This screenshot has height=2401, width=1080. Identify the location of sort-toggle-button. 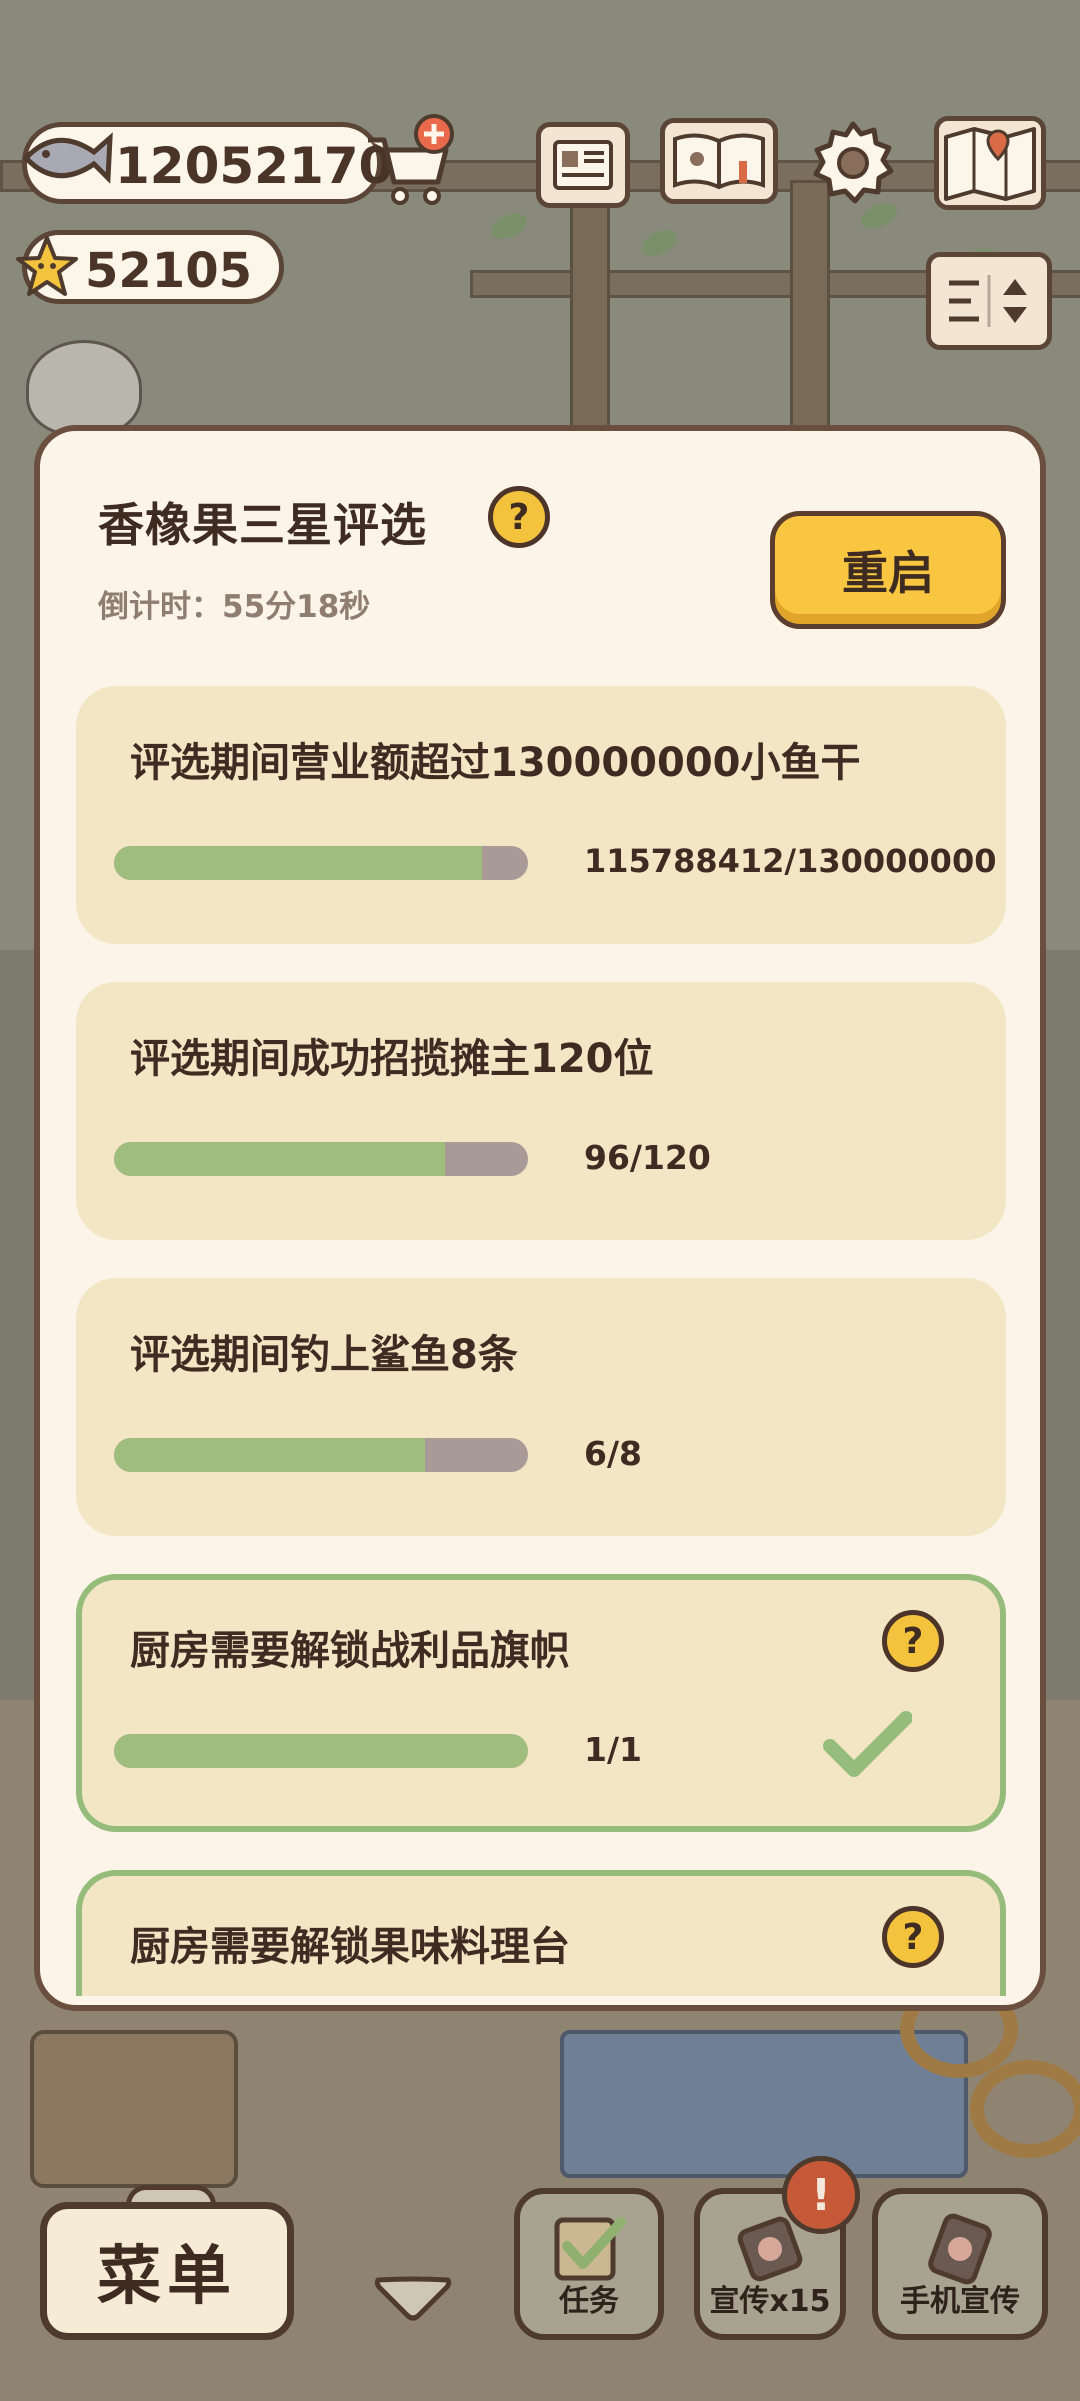
(989, 301).